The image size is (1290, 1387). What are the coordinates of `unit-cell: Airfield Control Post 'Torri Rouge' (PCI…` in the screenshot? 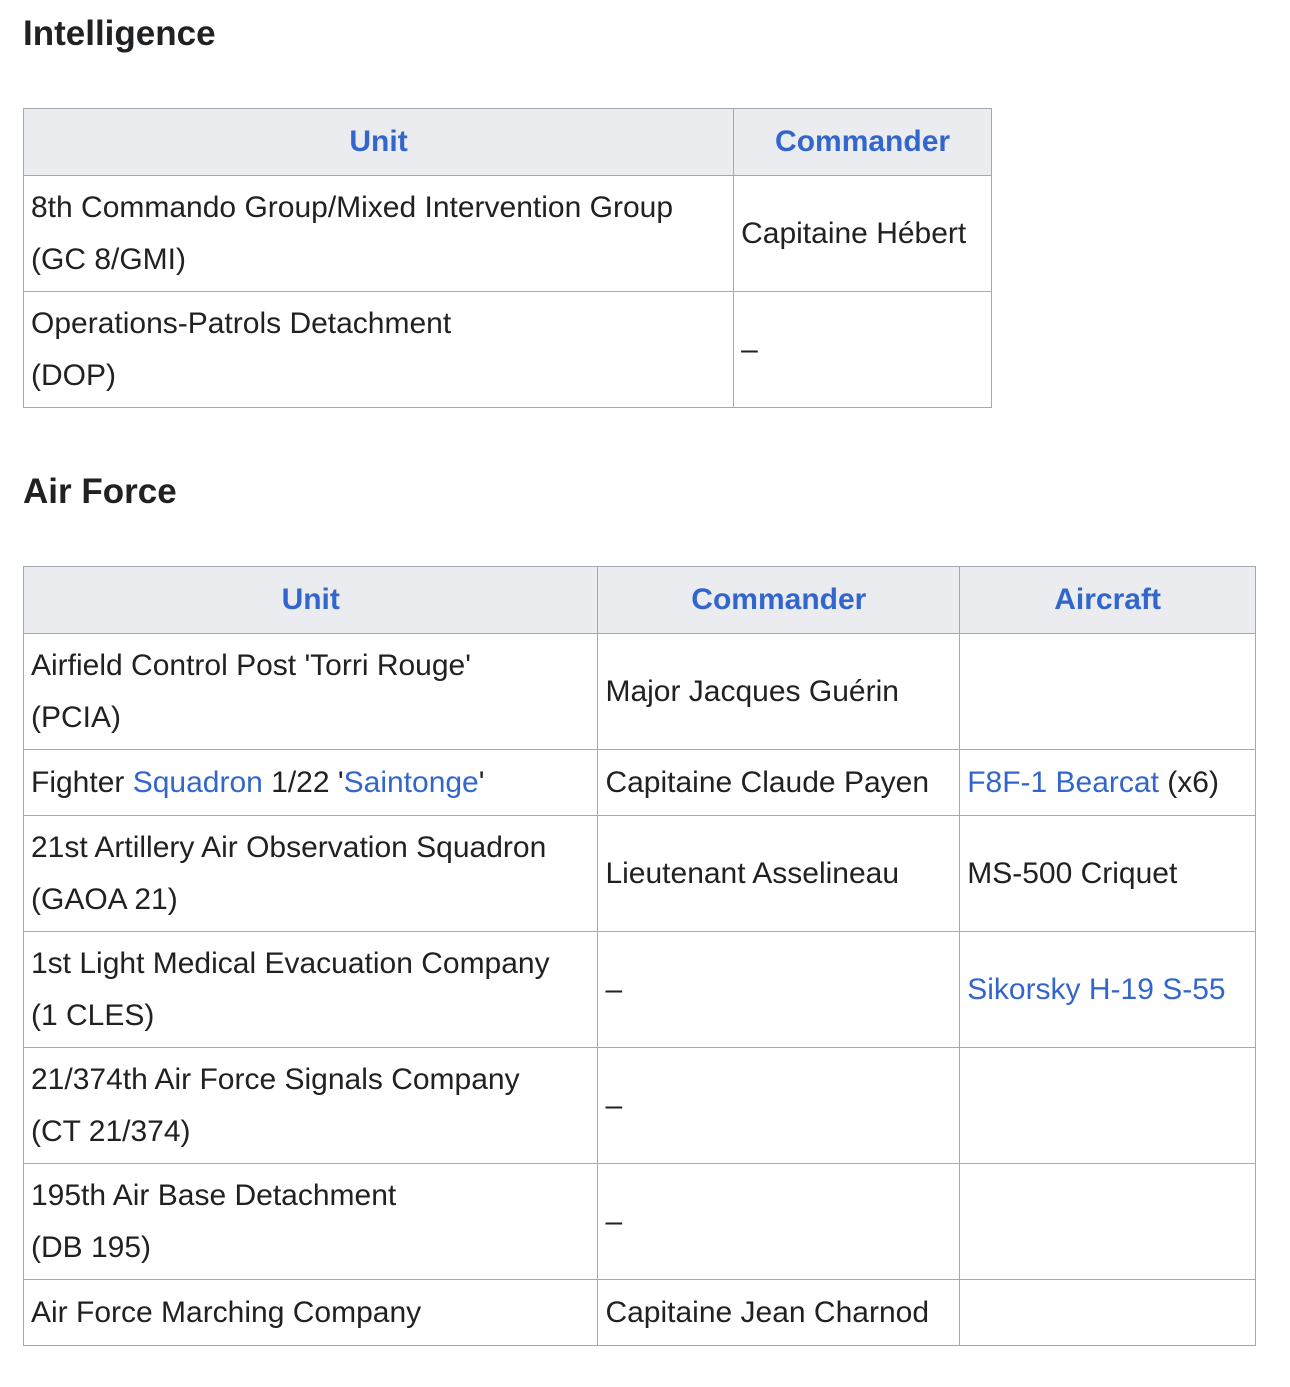 It's located at (310, 691).